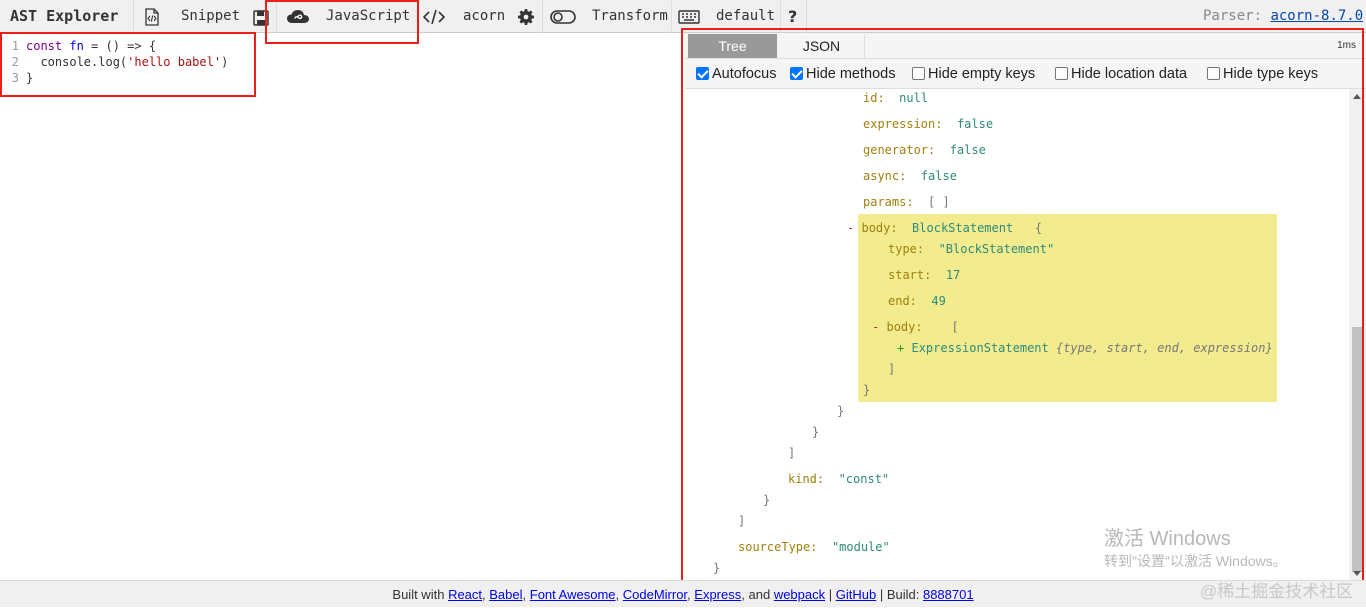  What do you see at coordinates (814, 547) in the screenshot?
I see `tree-prop-source-type: sourceType: "module"` at bounding box center [814, 547].